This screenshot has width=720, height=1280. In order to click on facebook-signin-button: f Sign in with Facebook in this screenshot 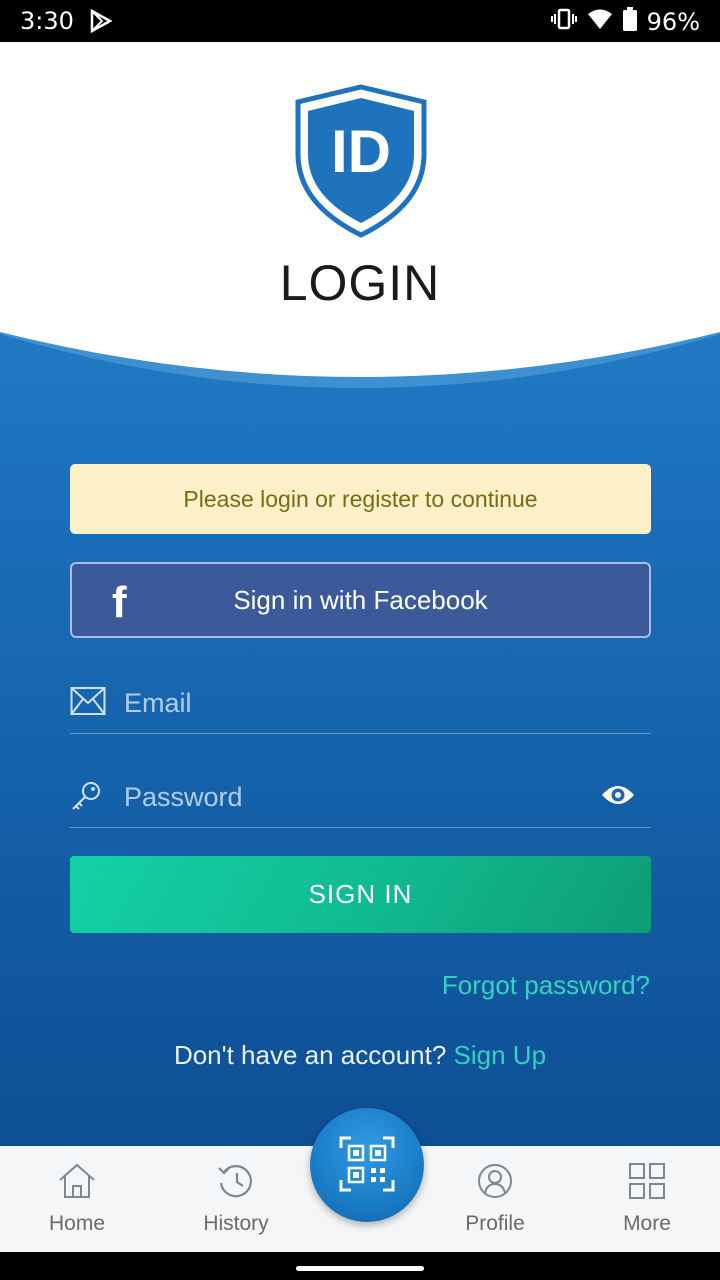, I will do `click(360, 600)`.